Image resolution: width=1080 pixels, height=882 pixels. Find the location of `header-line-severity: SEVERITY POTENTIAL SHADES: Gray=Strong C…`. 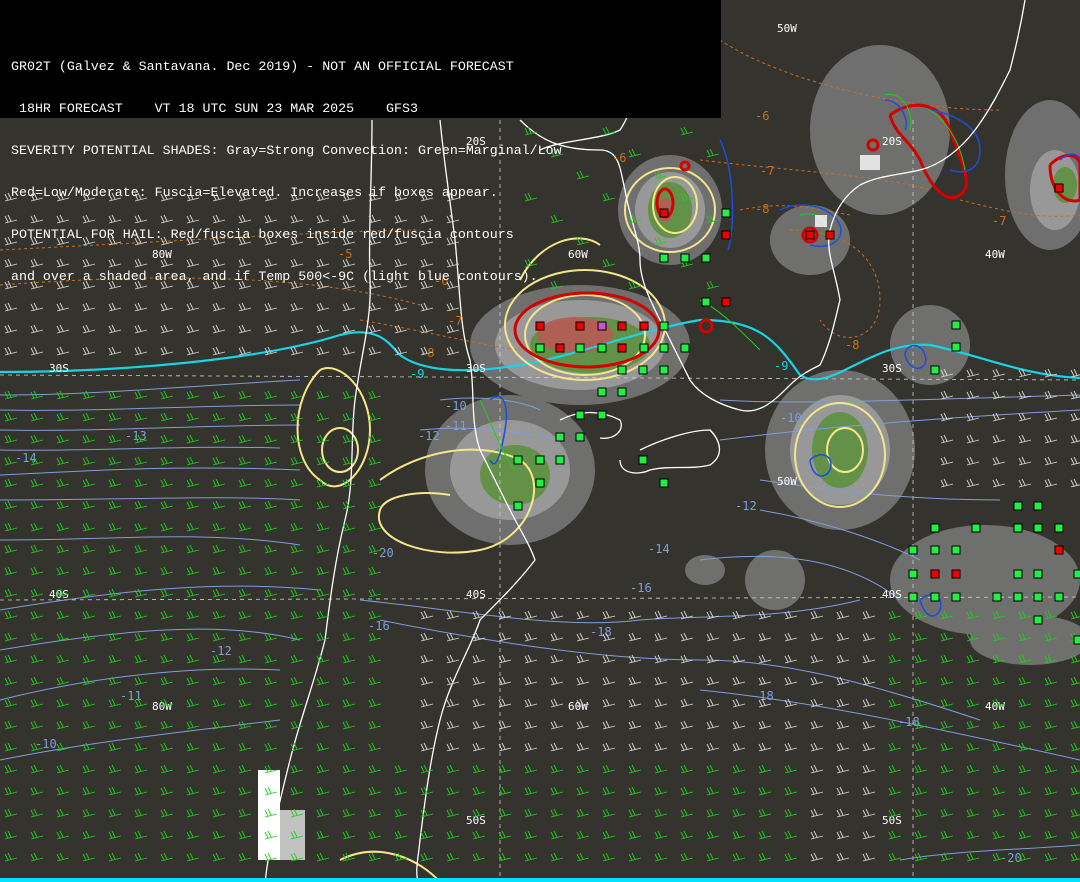

header-line-severity: SEVERITY POTENTIAL SHADES: Gray=Strong C… is located at coordinates (286, 150).